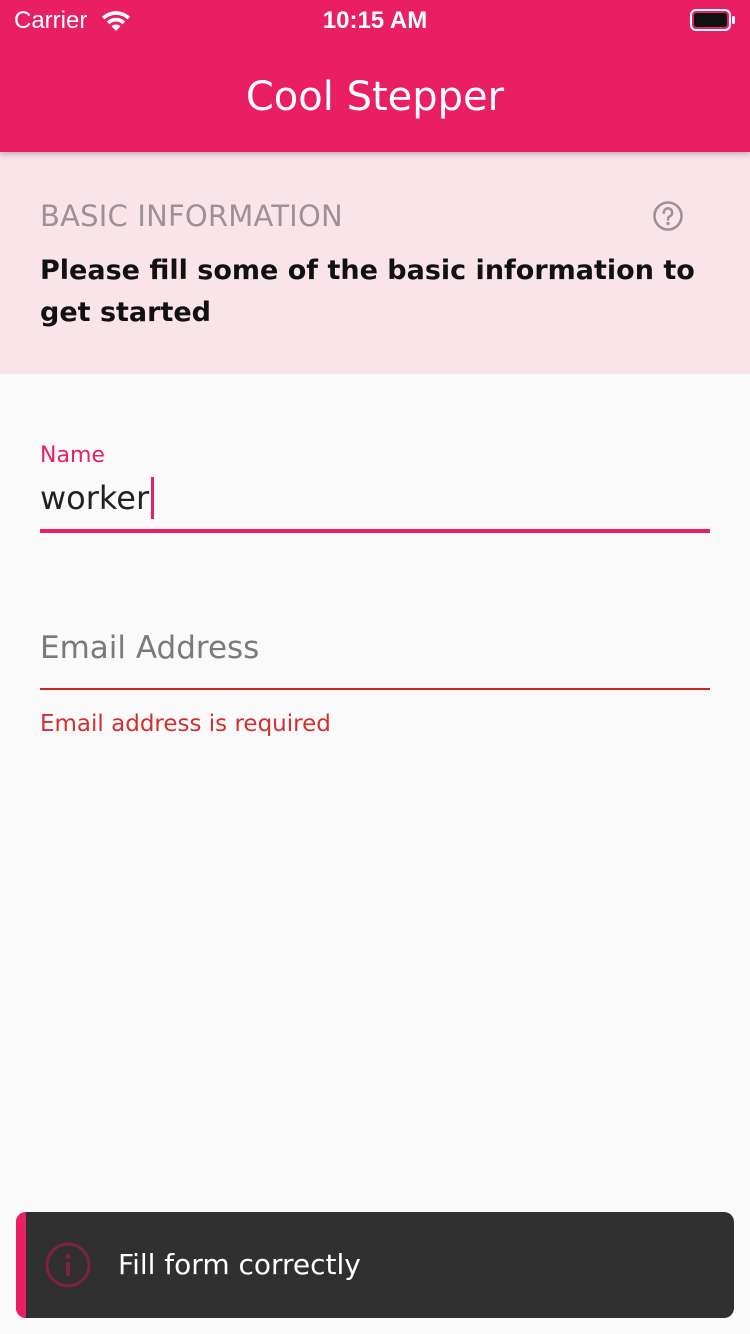  What do you see at coordinates (153, 498) in the screenshot?
I see `text-caret` at bounding box center [153, 498].